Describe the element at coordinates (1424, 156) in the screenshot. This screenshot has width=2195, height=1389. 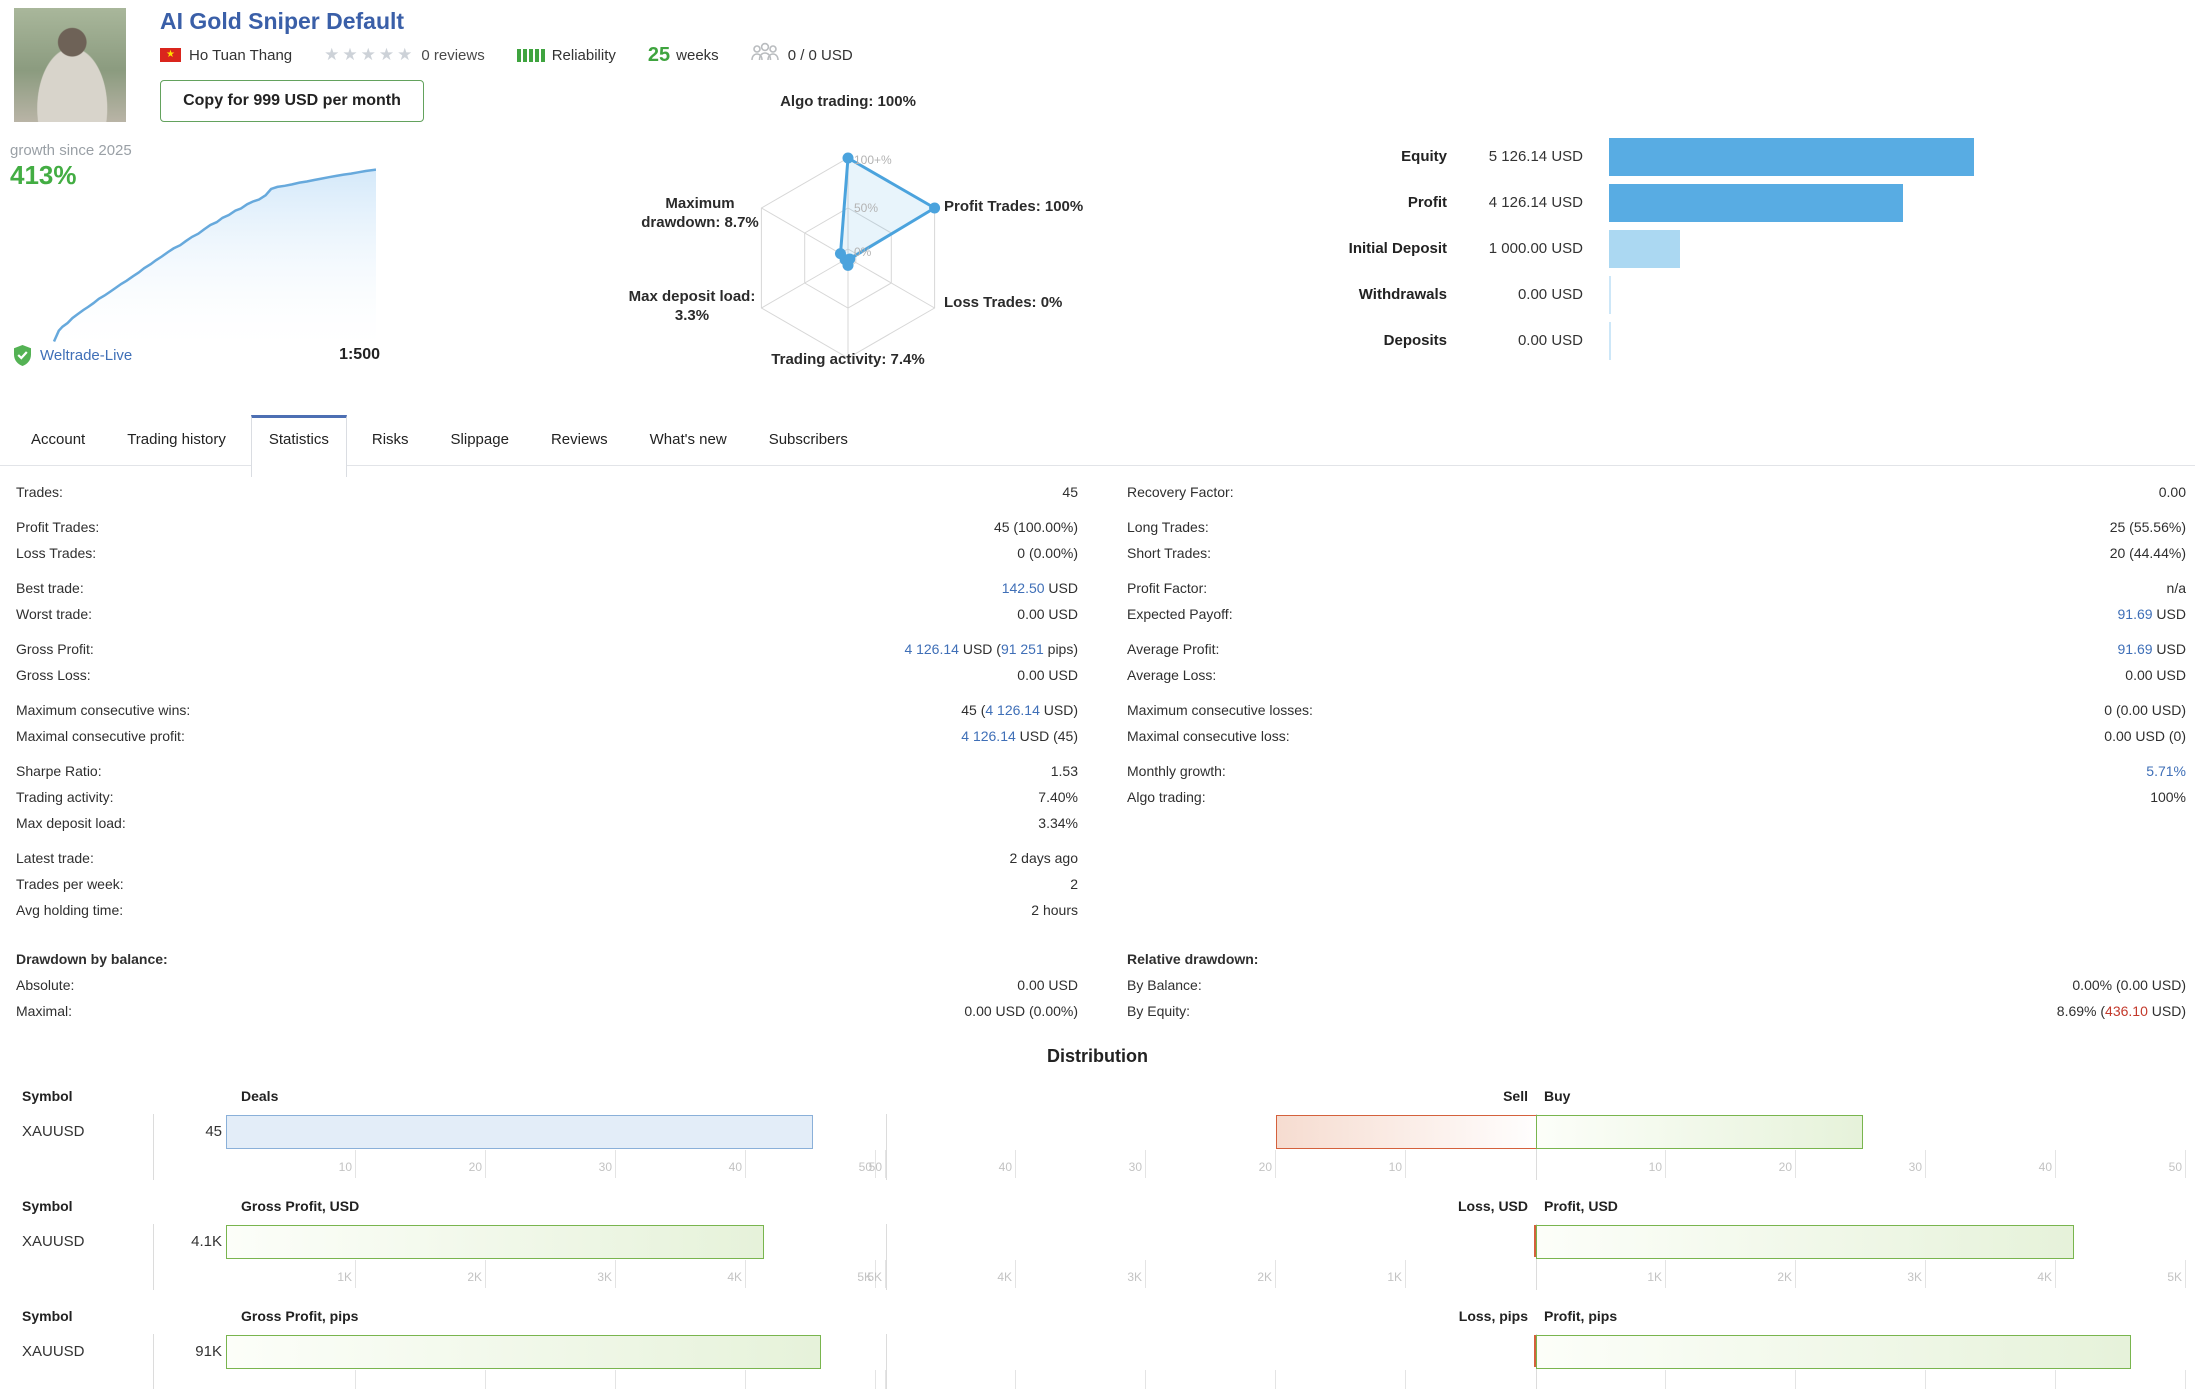
I see `balance-label: Equity` at that location.